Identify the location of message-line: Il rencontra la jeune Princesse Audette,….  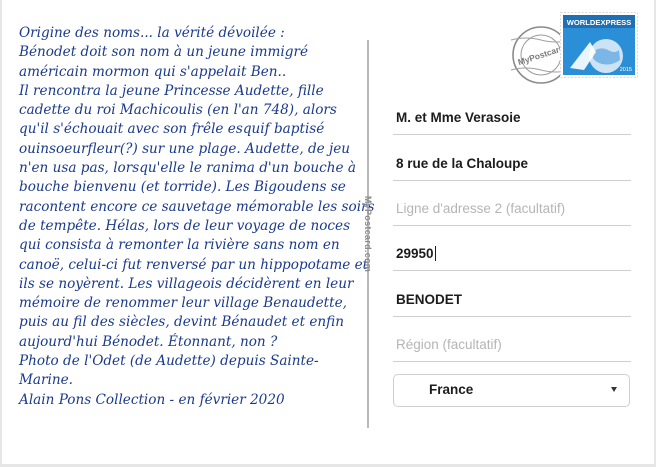
(171, 90).